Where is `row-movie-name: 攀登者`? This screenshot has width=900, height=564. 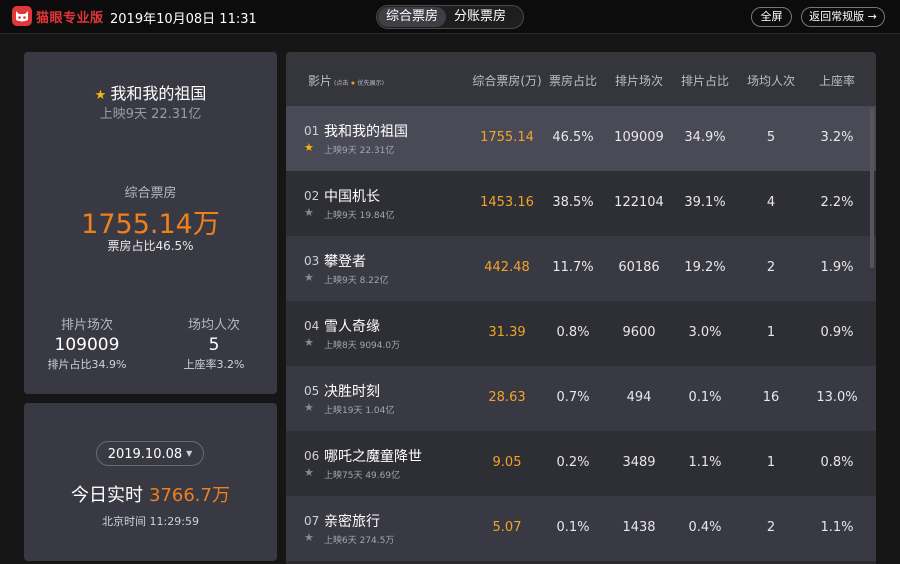
row-movie-name: 攀登者 is located at coordinates (345, 262).